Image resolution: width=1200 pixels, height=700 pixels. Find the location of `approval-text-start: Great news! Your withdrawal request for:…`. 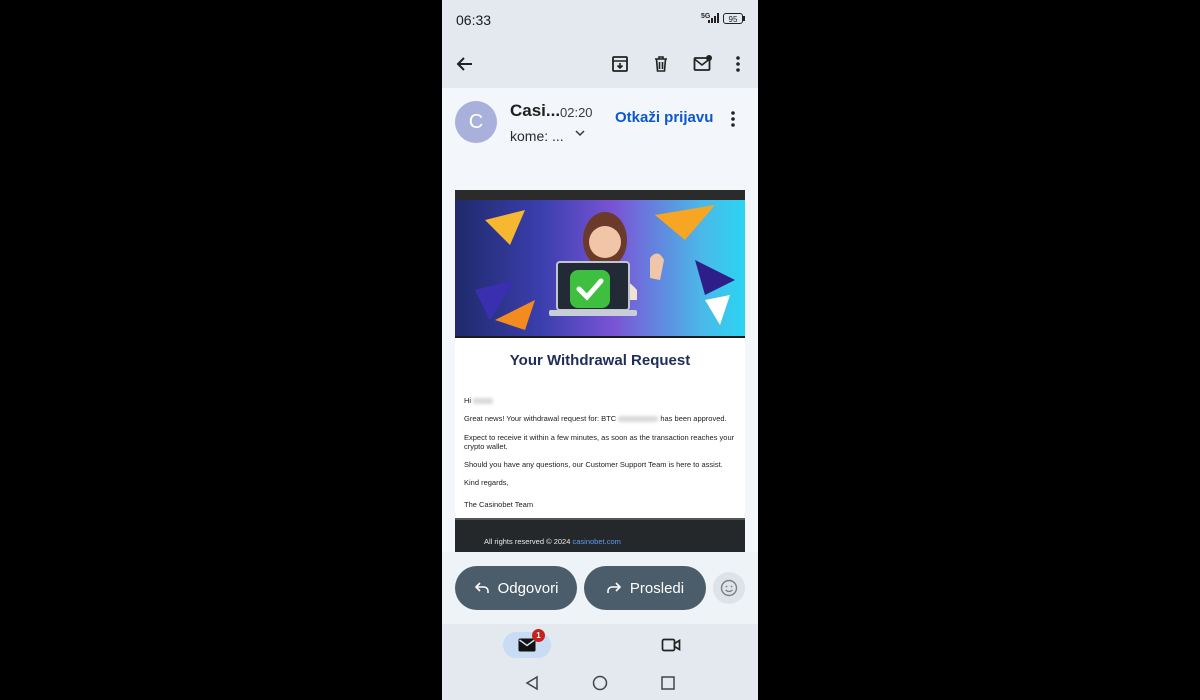

approval-text-start: Great news! Your withdrawal request for:… is located at coordinates (540, 418).